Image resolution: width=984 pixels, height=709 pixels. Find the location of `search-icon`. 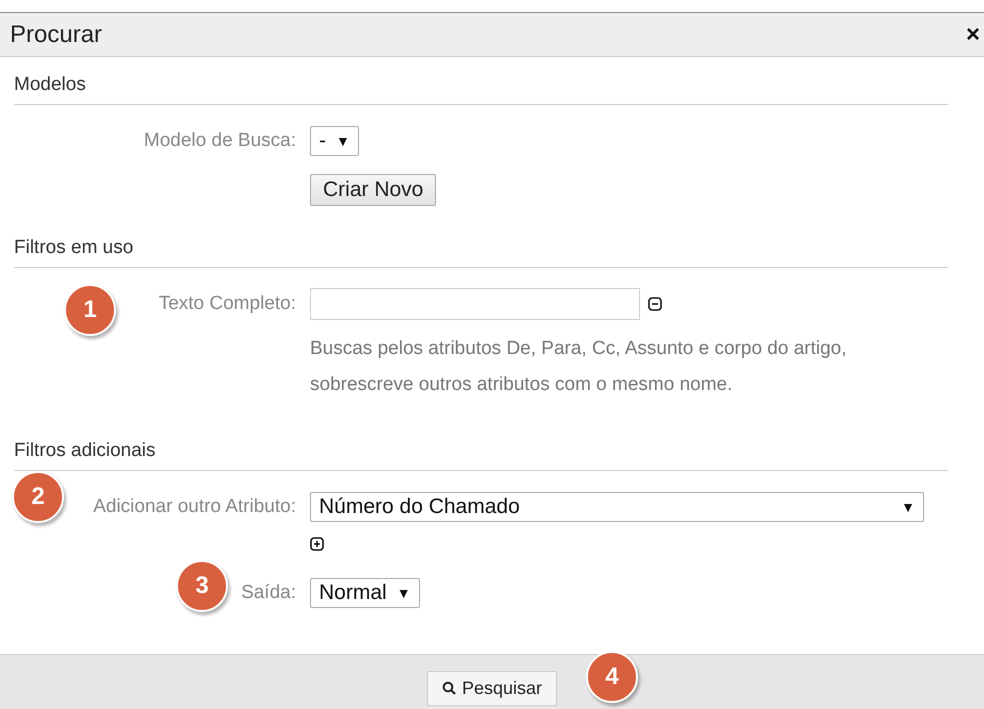

search-icon is located at coordinates (449, 688).